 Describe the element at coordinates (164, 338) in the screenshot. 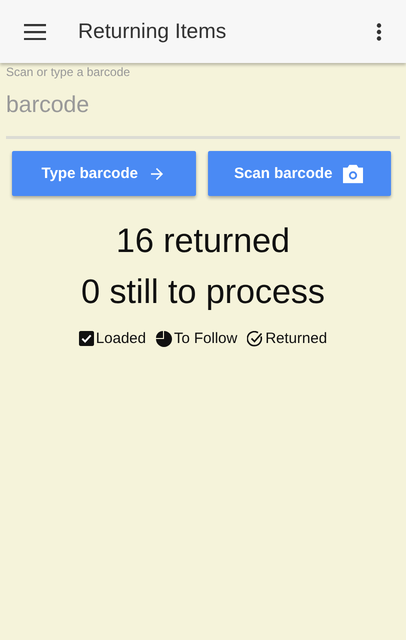

I see `pie-icon` at that location.